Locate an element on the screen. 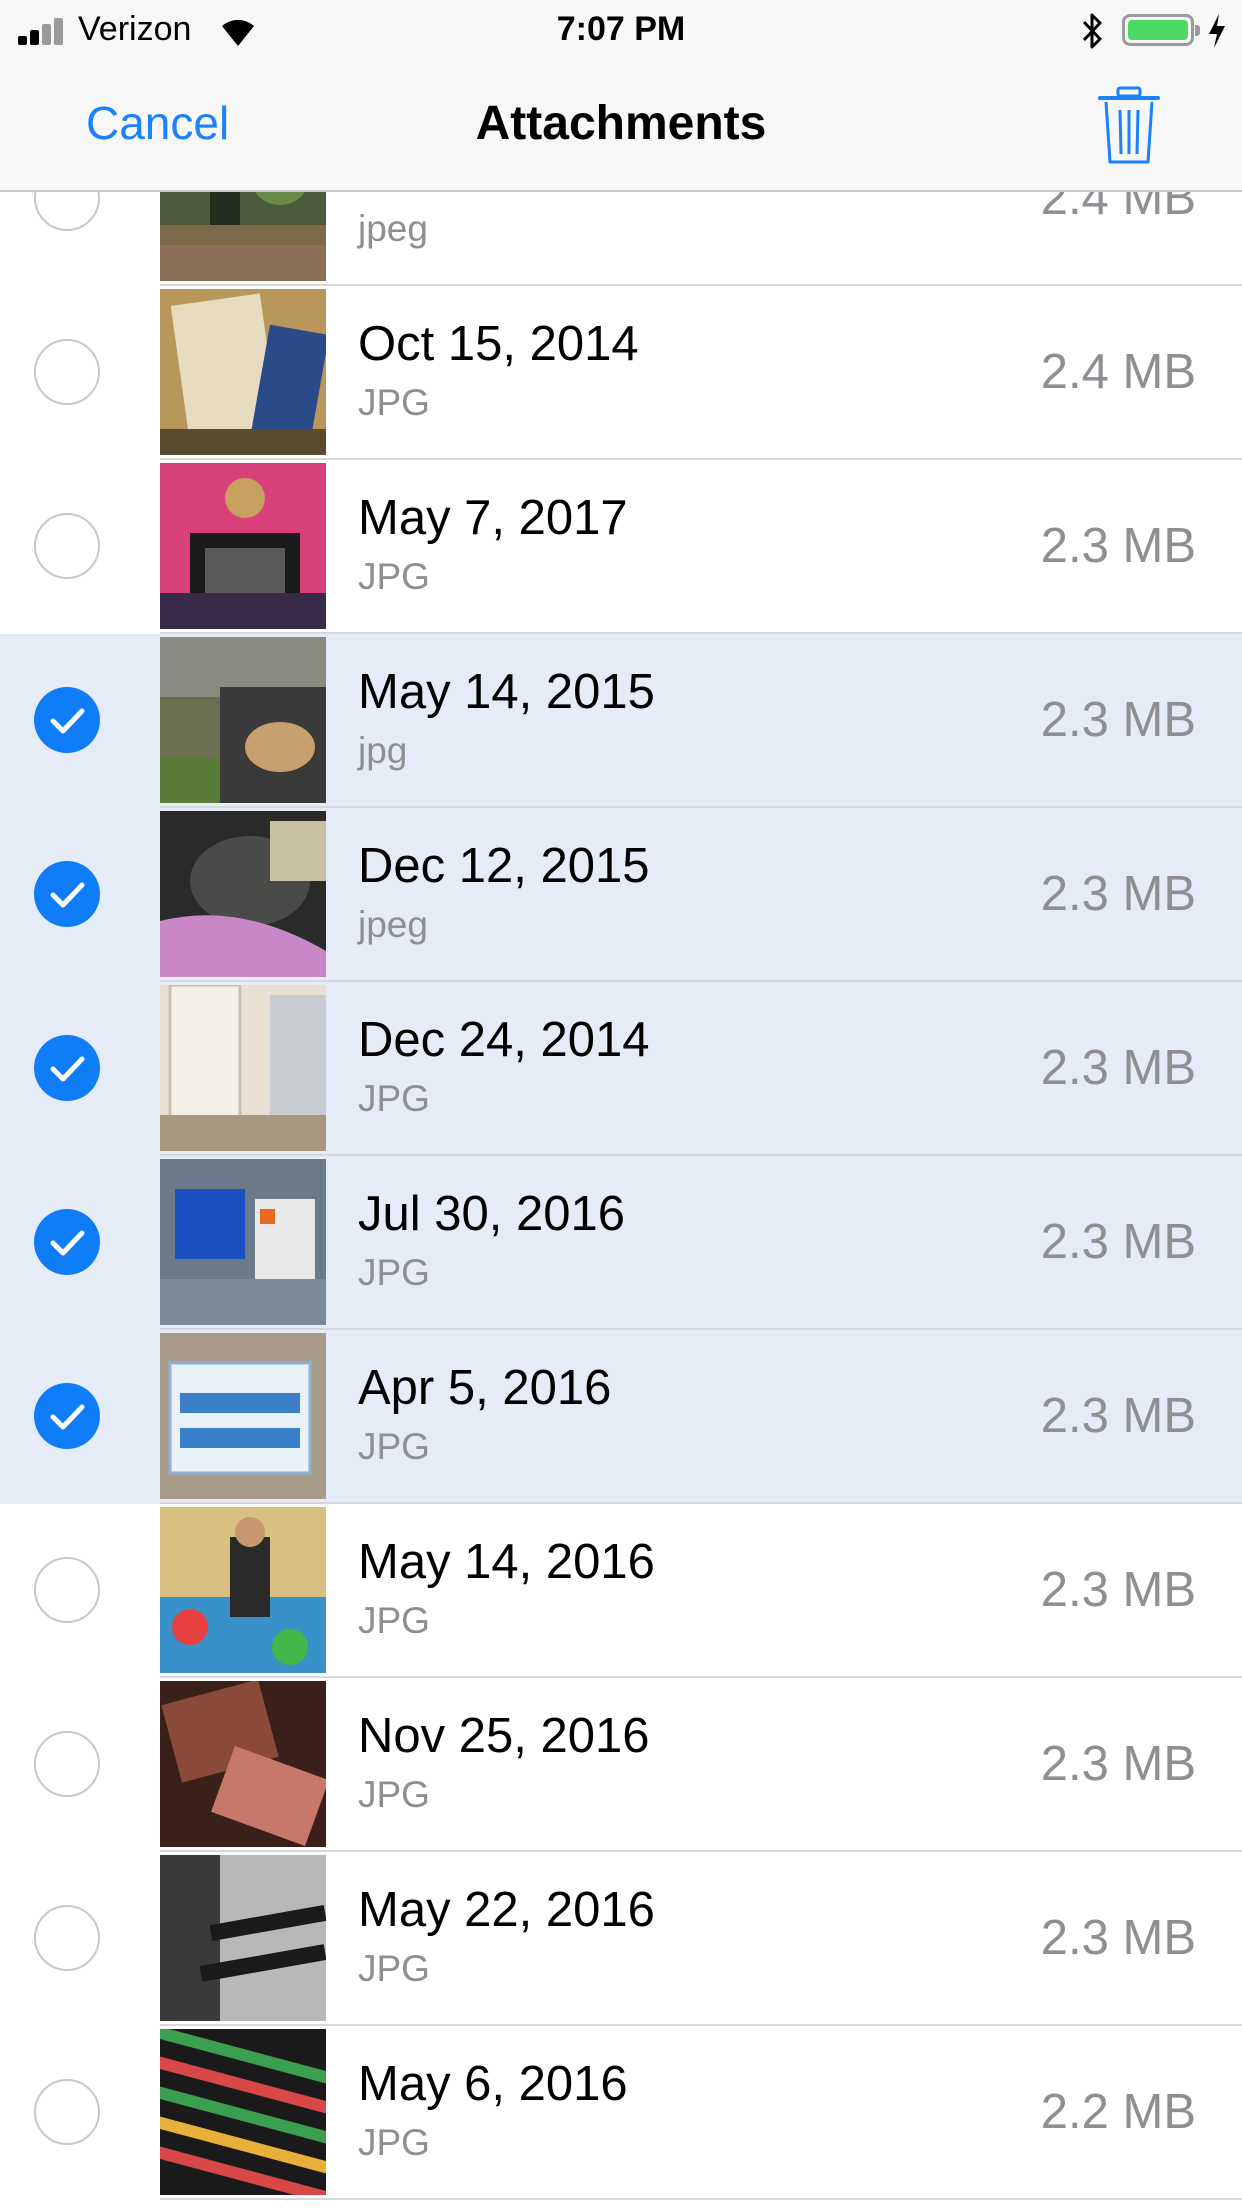 The image size is (1242, 2208). row-divider is located at coordinates (701, 2199).